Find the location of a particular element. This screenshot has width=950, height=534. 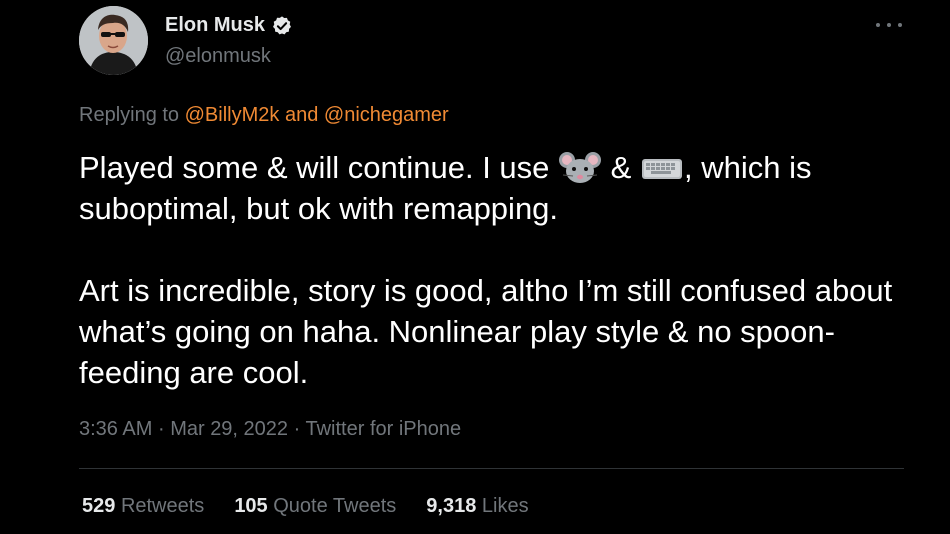

author-display-name: Elon Musk is located at coordinates (215, 25).